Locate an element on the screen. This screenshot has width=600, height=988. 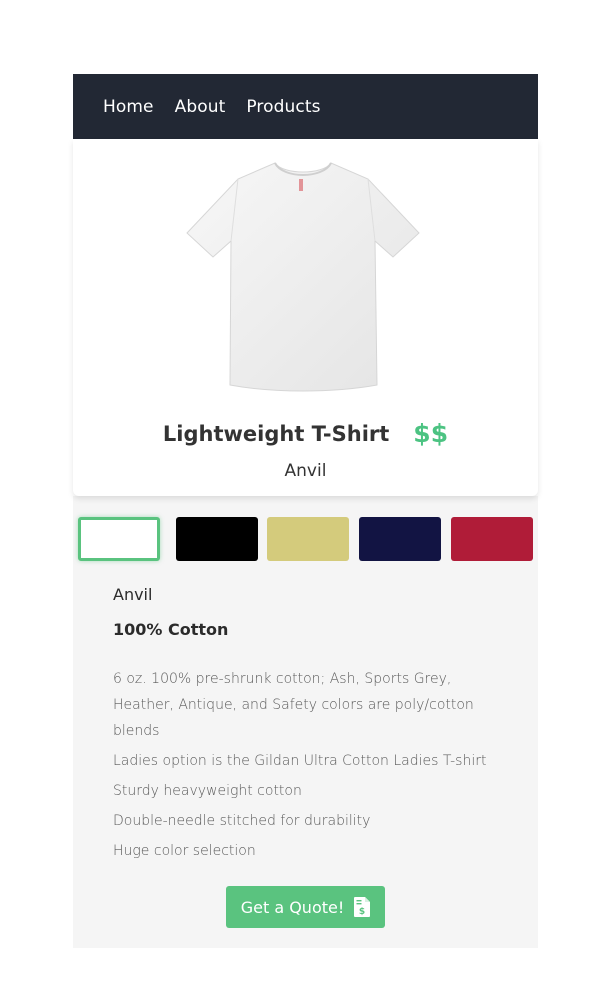
nav-link-about: About is located at coordinates (200, 107).